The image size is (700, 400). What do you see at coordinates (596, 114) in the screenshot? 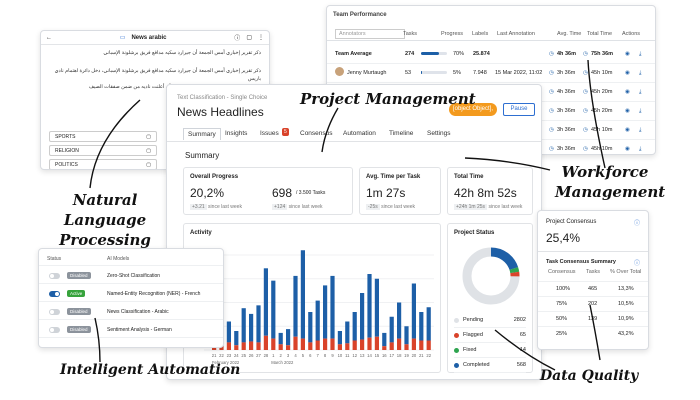
I see `arrow-workforce` at bounding box center [596, 114].